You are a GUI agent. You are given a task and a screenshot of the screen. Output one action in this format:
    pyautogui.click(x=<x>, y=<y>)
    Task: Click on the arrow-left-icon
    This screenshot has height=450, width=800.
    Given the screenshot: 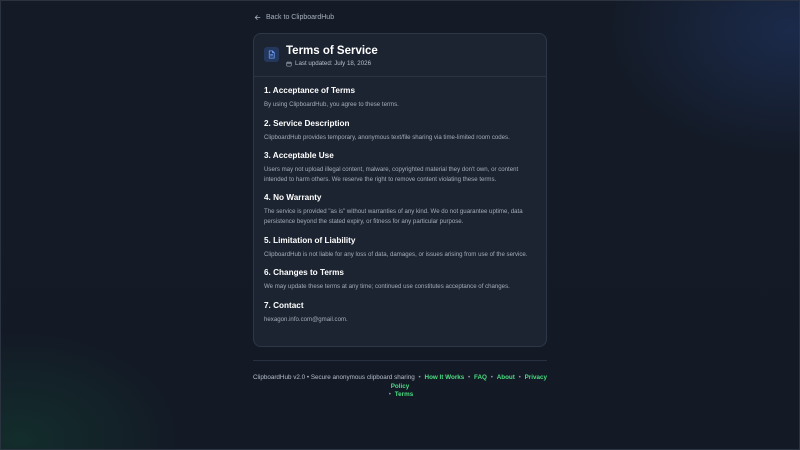 What is the action you would take?
    pyautogui.click(x=257, y=17)
    